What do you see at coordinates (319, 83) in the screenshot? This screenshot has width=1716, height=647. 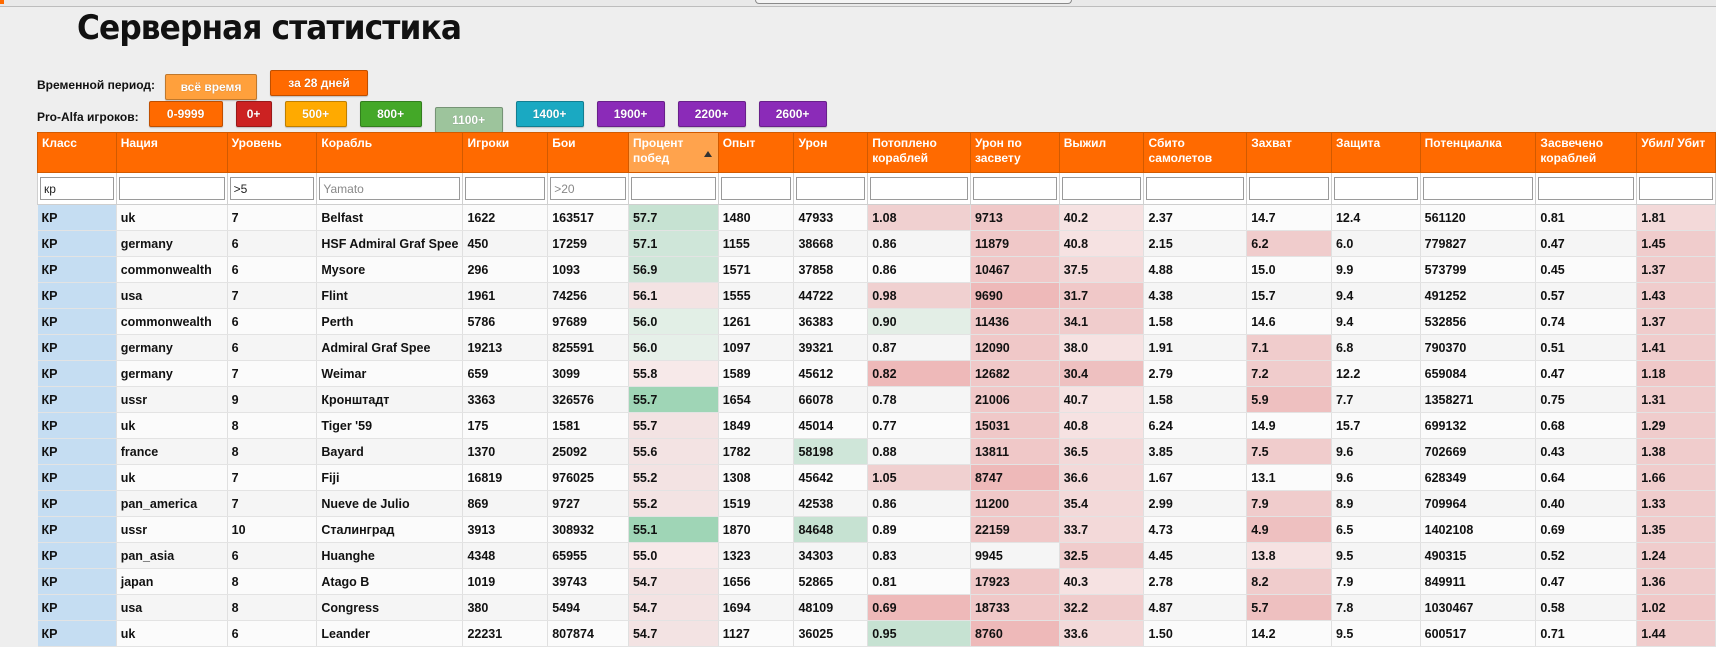 I see `period-button-1: за 28 дней` at bounding box center [319, 83].